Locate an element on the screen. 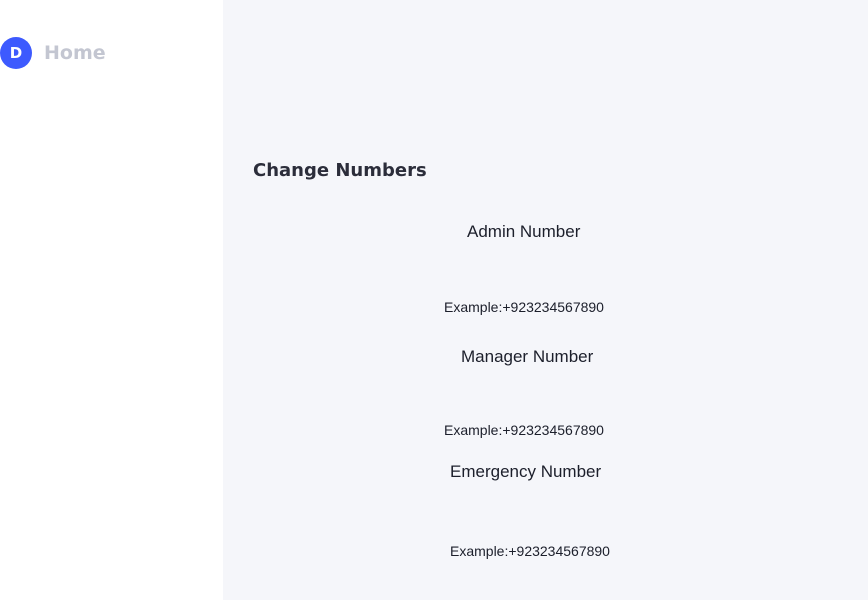  admin-number-input is located at coordinates (544, 307).